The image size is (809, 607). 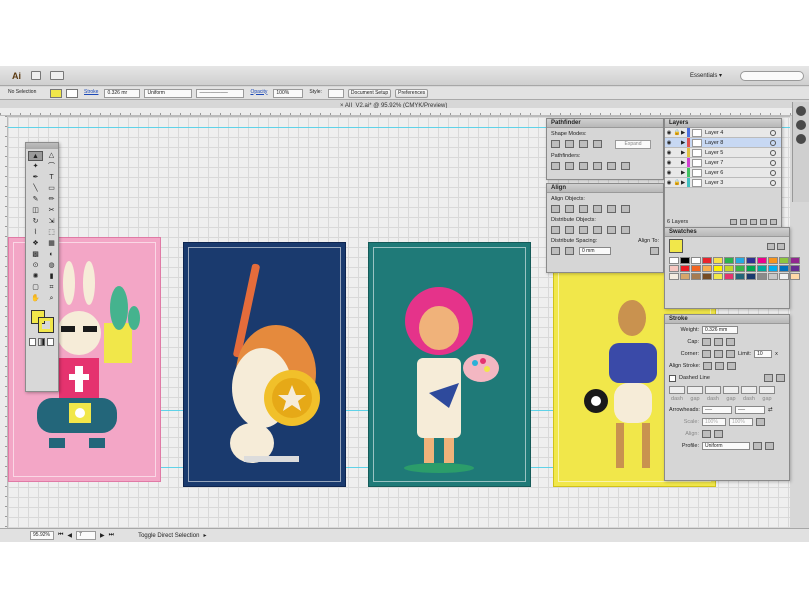 I want to click on scissors-icon: ✂, so click(x=51, y=211).